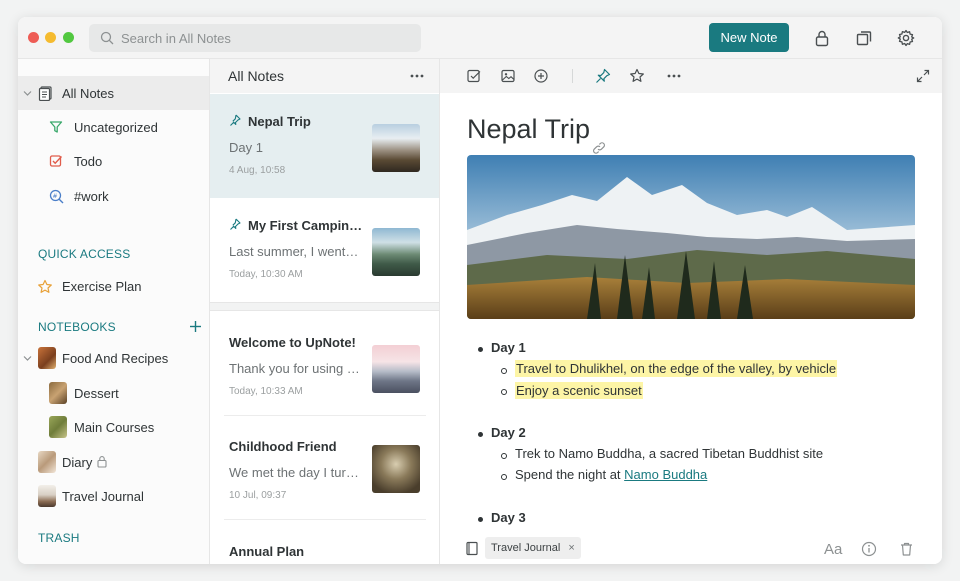 This screenshot has width=960, height=581. Describe the element at coordinates (50, 37) in the screenshot. I see `minimize-window-button` at that location.